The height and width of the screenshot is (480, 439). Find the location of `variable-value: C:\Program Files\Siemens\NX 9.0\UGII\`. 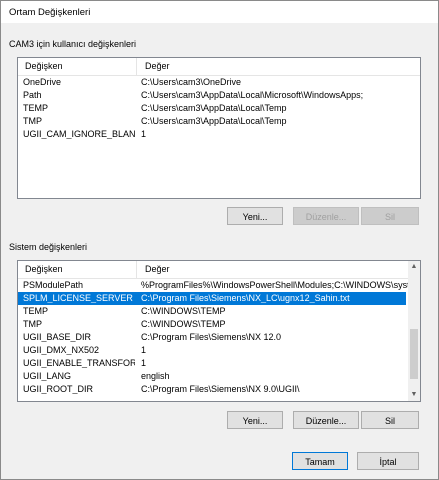

variable-value: C:\Program Files\Siemens\NX 9.0\UGII\ is located at coordinates (220, 389).